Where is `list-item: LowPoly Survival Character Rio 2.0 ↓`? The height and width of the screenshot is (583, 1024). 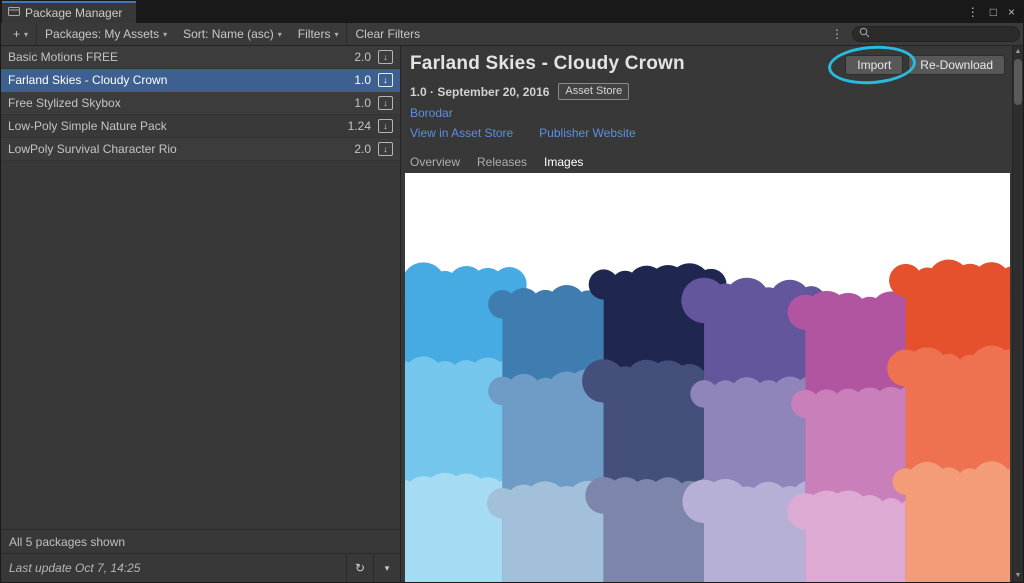
list-item: LowPoly Survival Character Rio 2.0 ↓ is located at coordinates (200, 149).